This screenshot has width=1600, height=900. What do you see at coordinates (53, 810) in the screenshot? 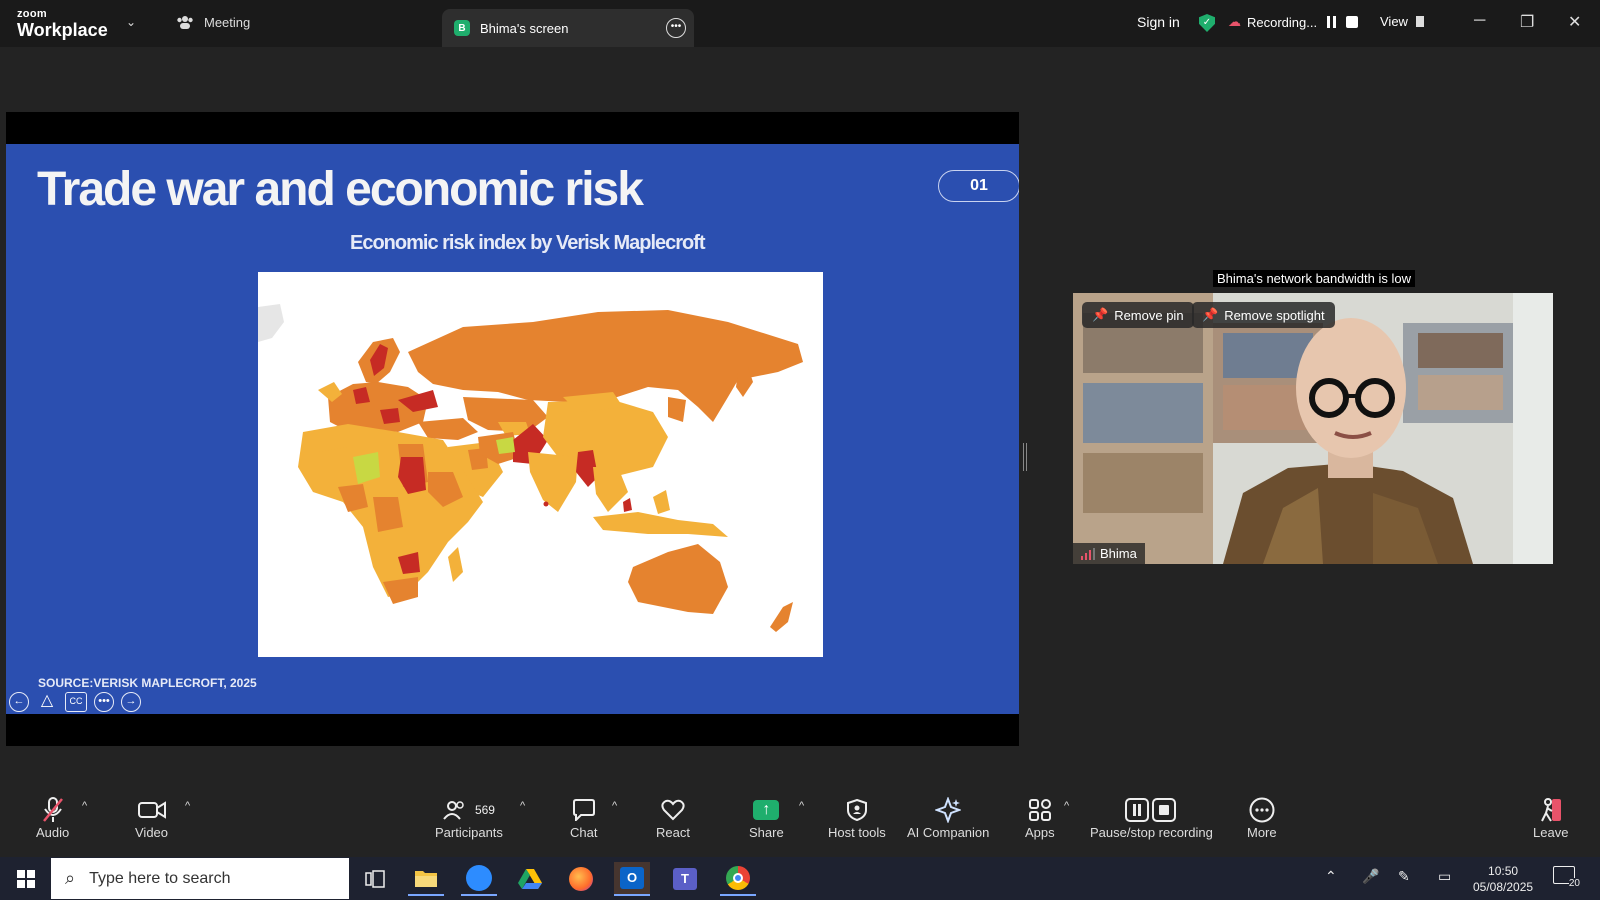
I see `microphone-muted-icon` at bounding box center [53, 810].